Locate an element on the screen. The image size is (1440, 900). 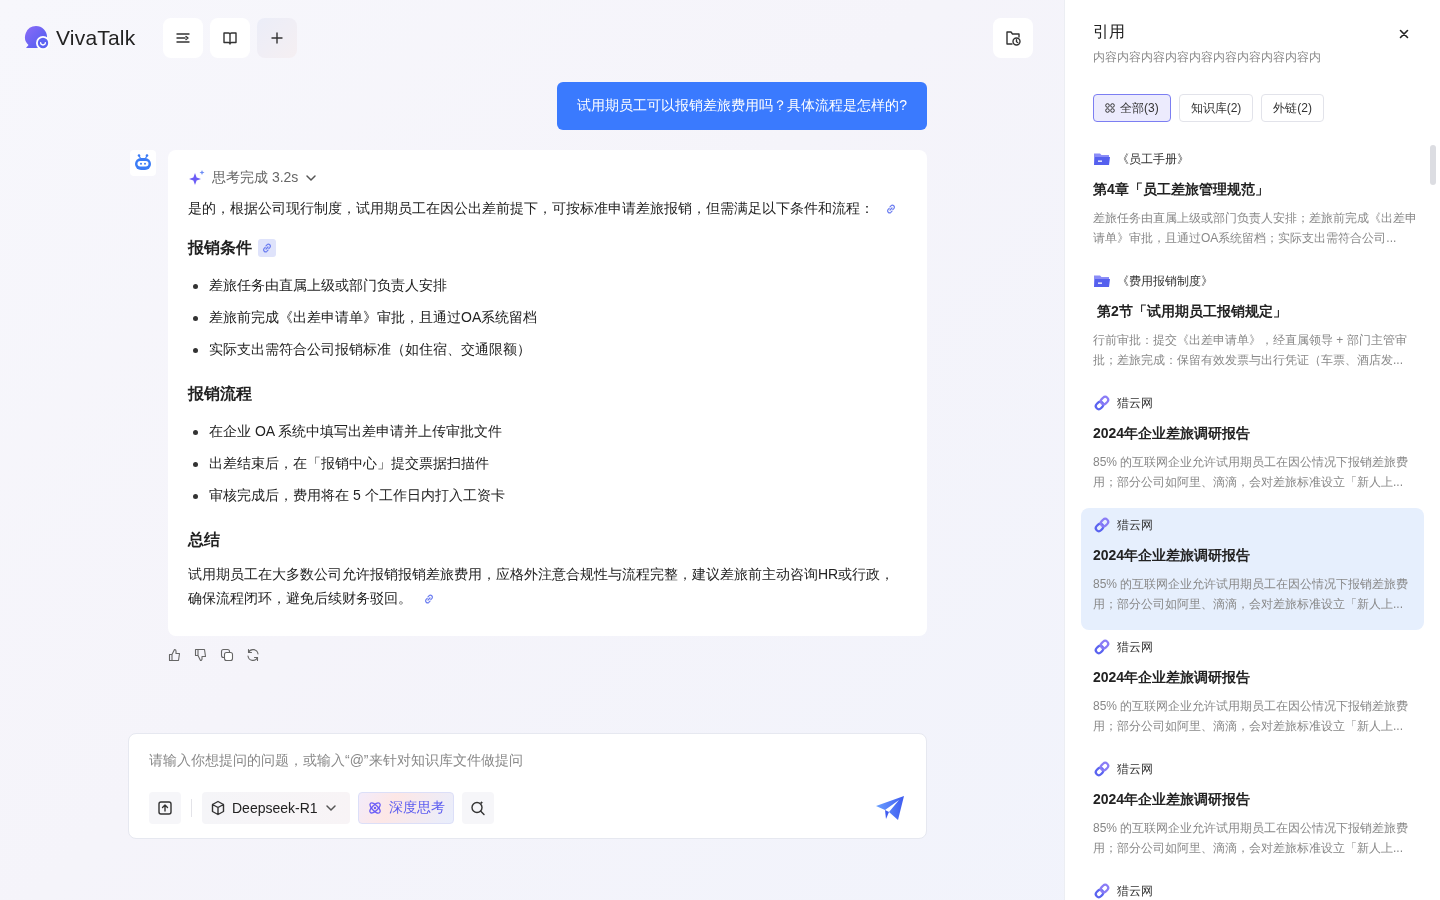
search-icon is located at coordinates (477, 808).